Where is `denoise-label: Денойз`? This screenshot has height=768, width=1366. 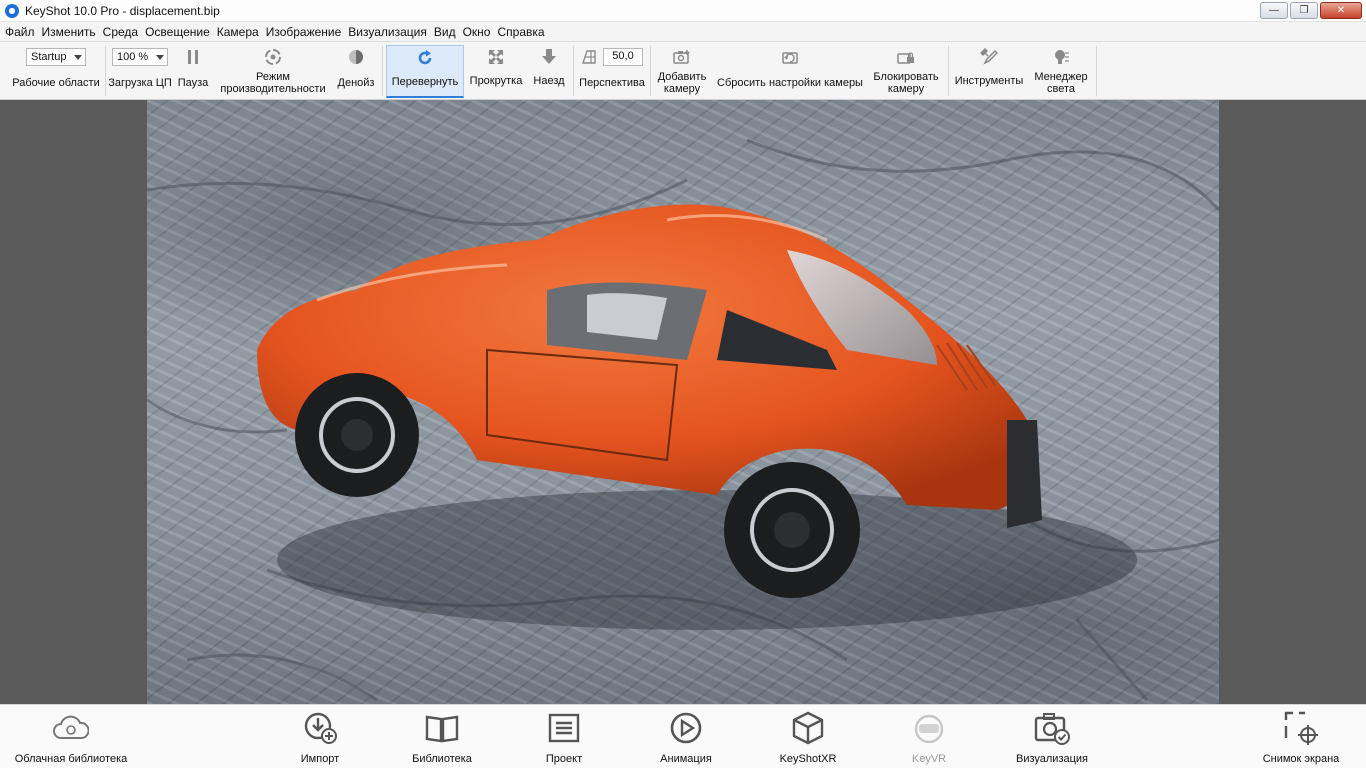 denoise-label: Денойз is located at coordinates (356, 83).